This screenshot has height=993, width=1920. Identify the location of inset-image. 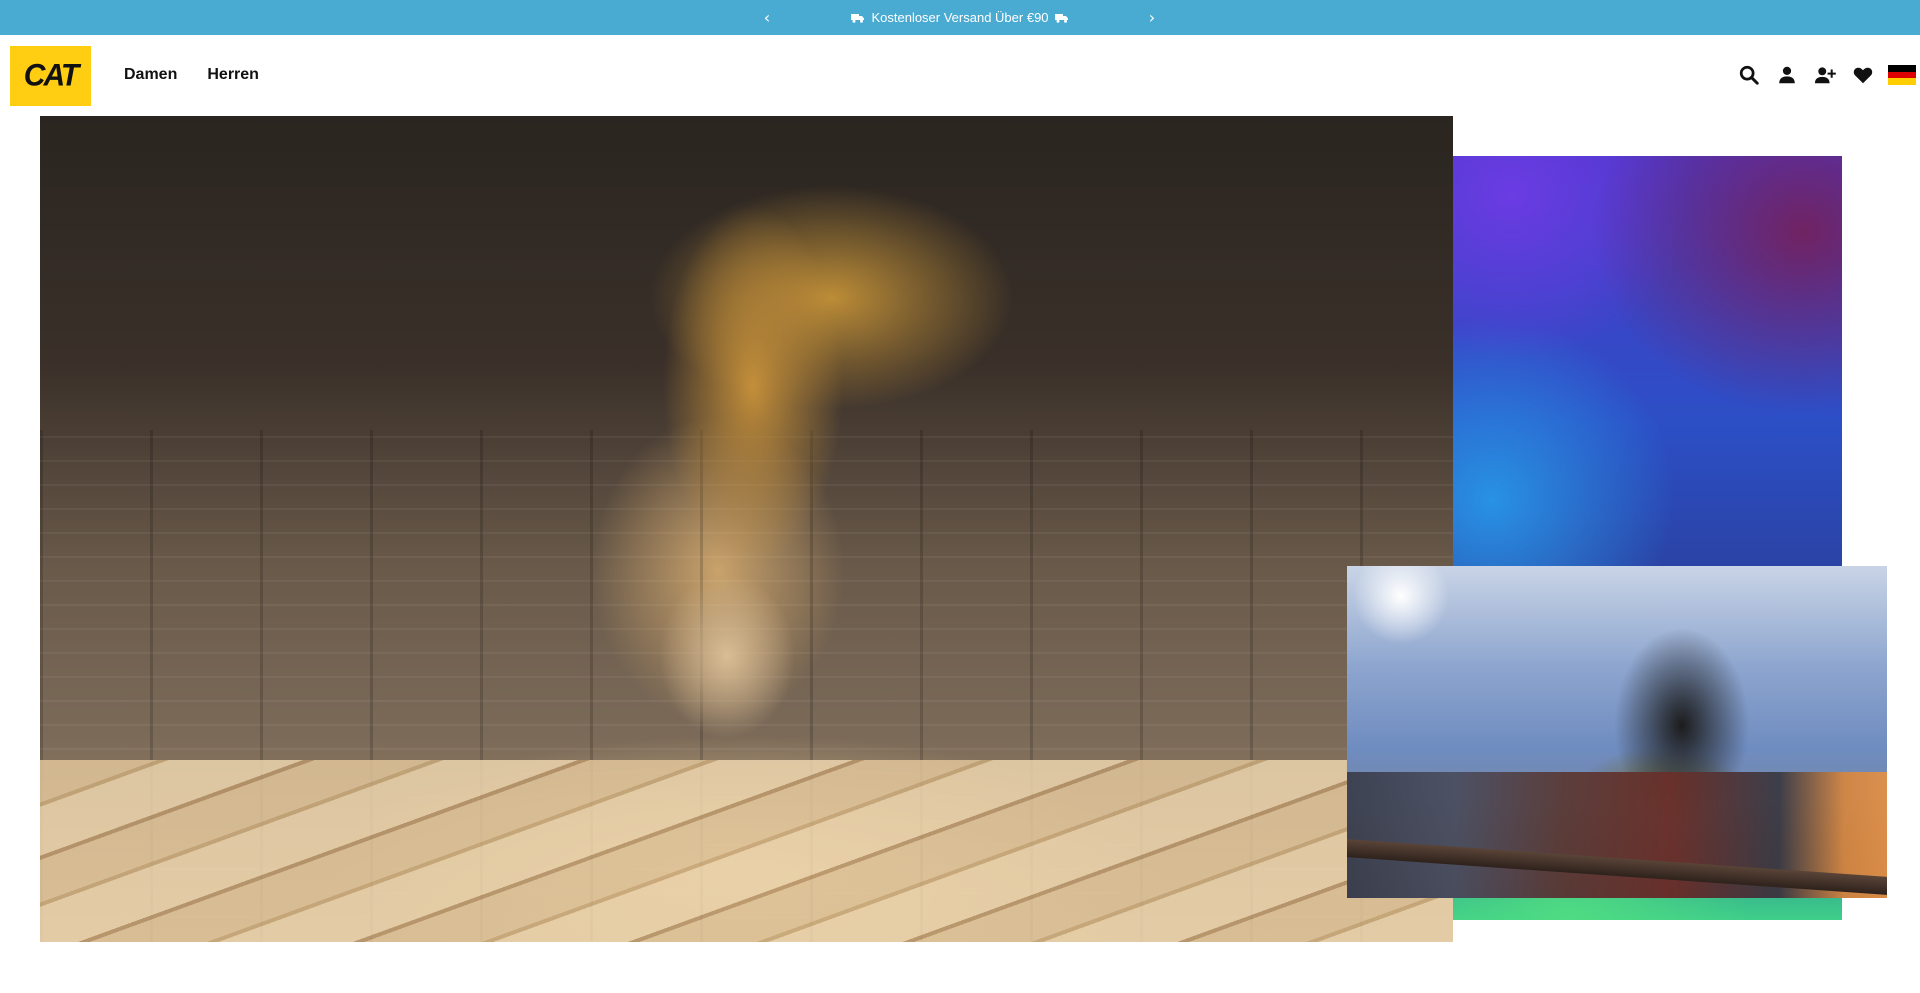
(1617, 732).